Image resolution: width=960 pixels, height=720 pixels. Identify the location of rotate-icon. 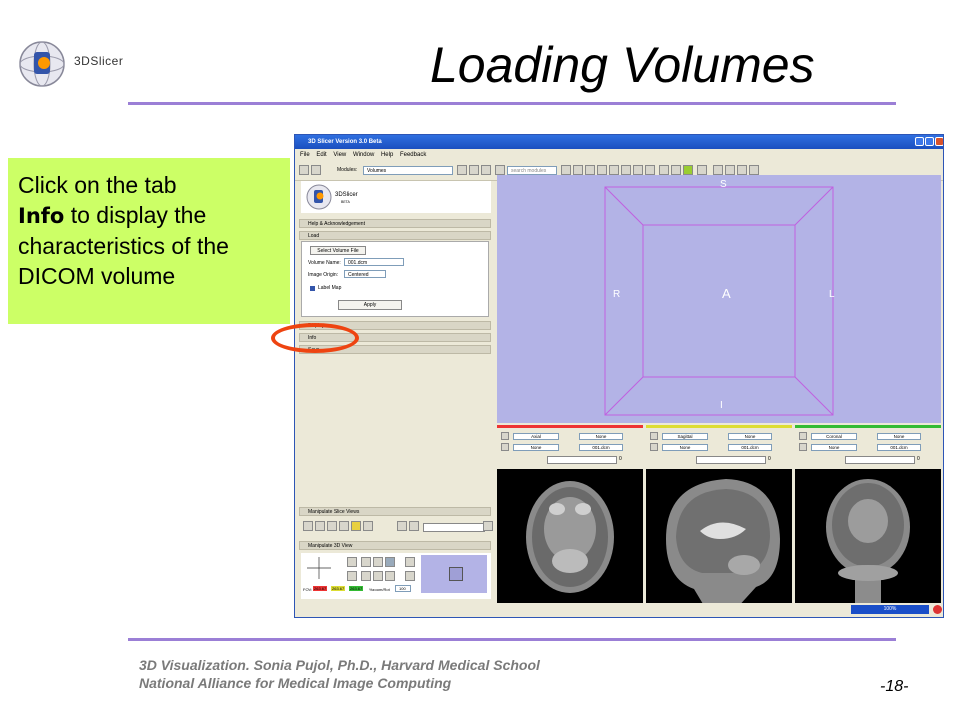
(742, 170).